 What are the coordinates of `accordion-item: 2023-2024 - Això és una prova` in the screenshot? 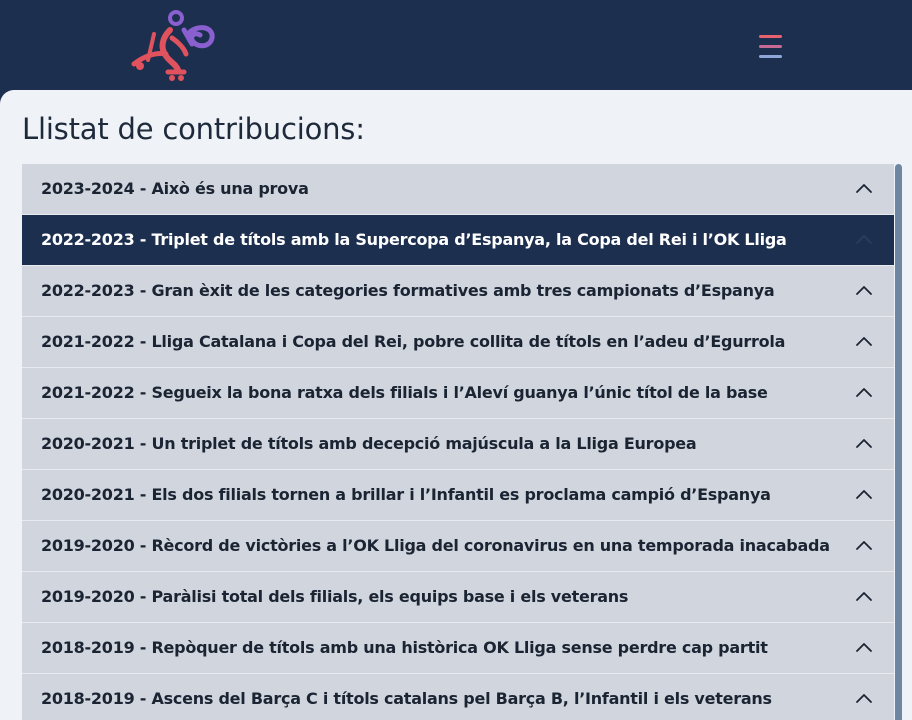 It's located at (458, 189).